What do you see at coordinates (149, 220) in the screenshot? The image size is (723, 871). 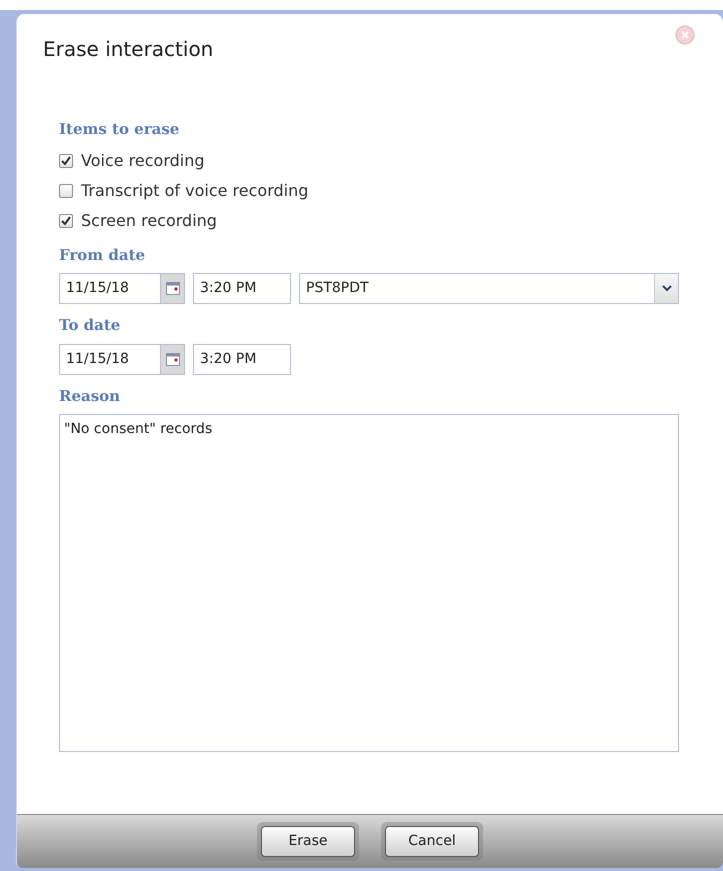 I see `checkbox-label: Screen recording` at bounding box center [149, 220].